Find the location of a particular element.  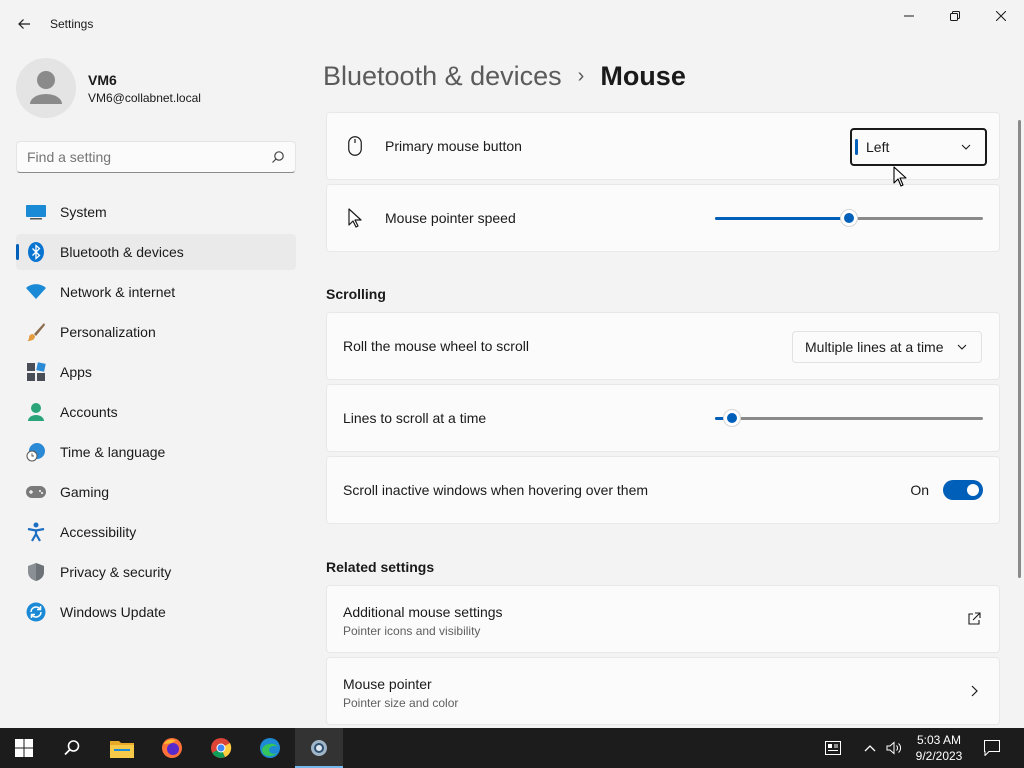

search-input is located at coordinates (142, 157).